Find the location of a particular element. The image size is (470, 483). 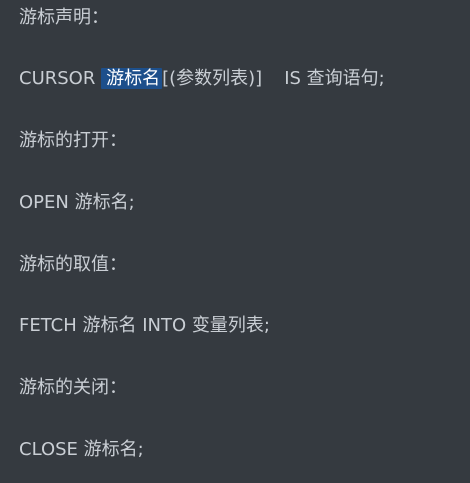

declare-keyword: CURSOR is located at coordinates (57, 78).